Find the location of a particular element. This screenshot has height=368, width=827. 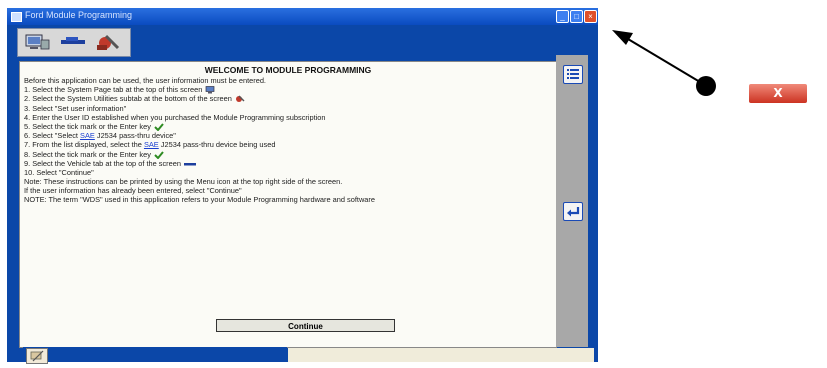

annotation-pointer is located at coordinates (664, 63).